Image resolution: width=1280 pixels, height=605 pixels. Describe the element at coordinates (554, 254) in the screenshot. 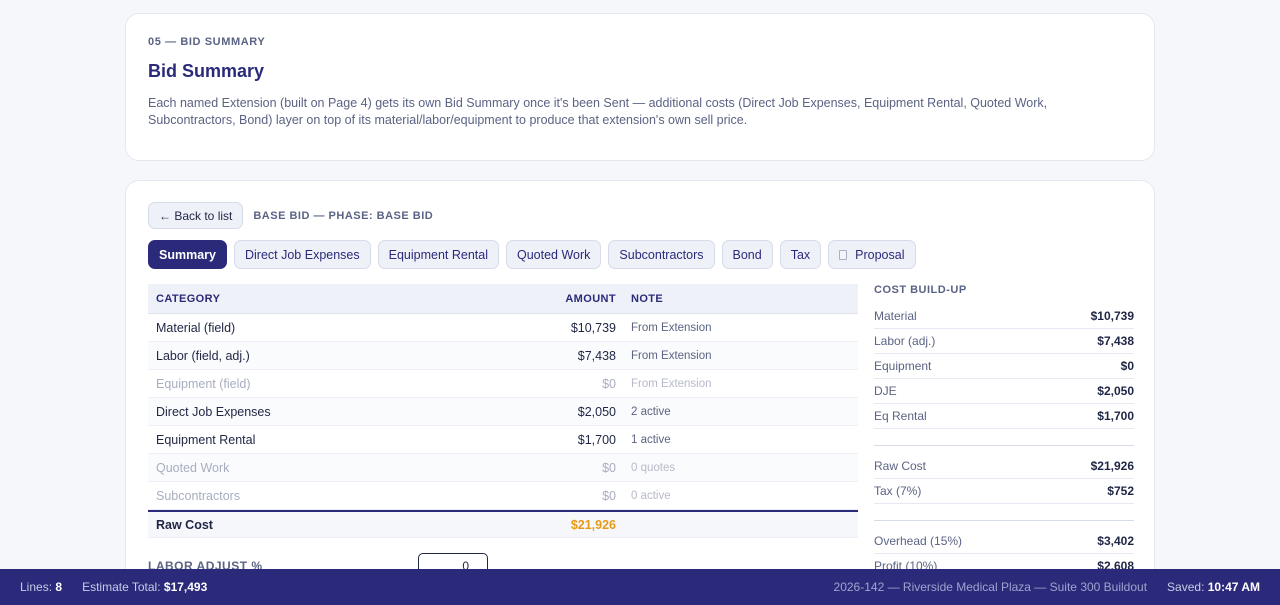

I see `tab-quoted-work: Quoted Work` at that location.